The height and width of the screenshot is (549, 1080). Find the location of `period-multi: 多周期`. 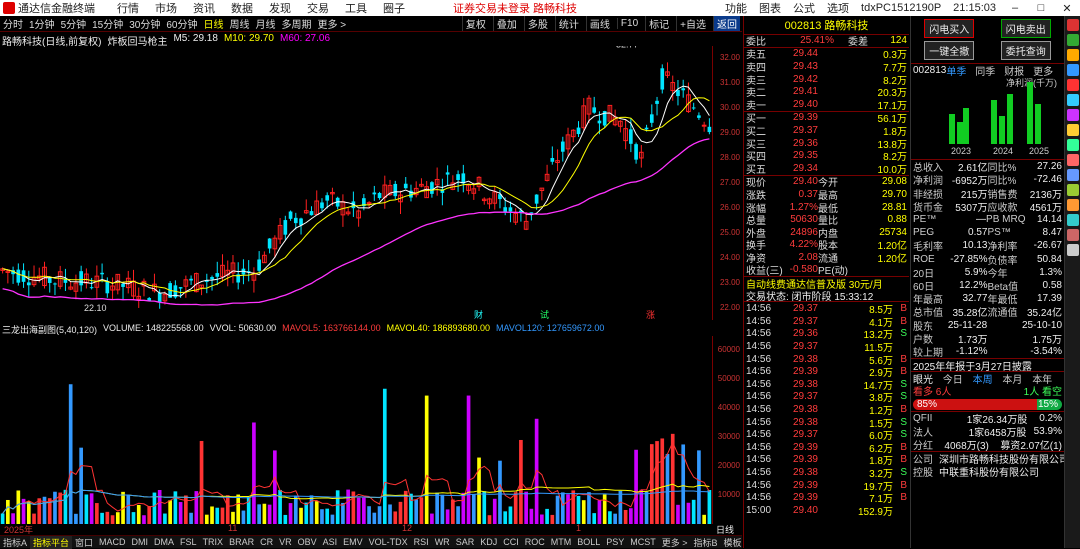

period-multi: 多周期 is located at coordinates (297, 23).